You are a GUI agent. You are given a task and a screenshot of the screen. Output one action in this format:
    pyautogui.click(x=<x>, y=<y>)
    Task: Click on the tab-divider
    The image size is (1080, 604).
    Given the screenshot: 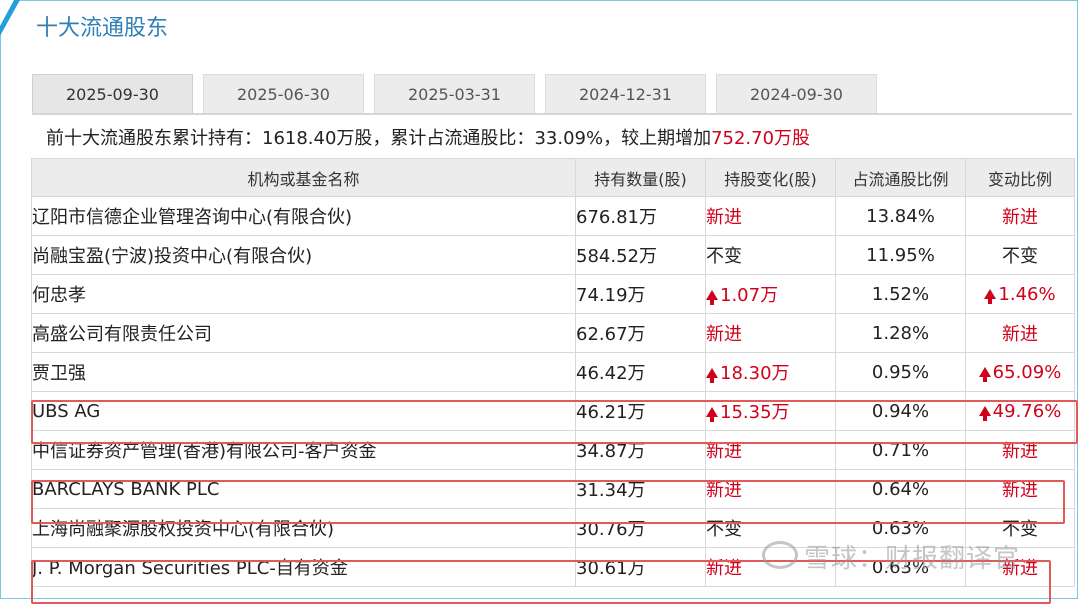 What is the action you would take?
    pyautogui.click(x=552, y=114)
    